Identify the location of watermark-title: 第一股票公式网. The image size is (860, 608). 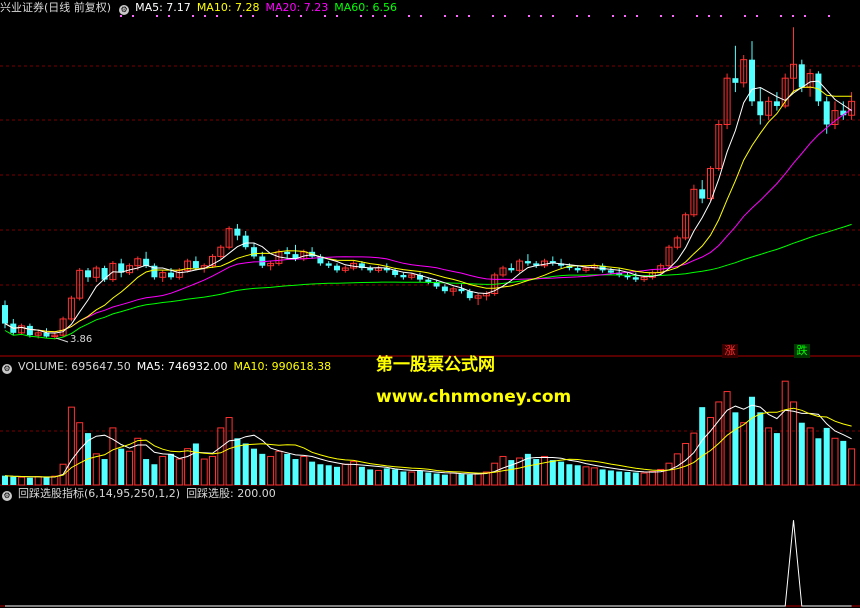
(435, 365).